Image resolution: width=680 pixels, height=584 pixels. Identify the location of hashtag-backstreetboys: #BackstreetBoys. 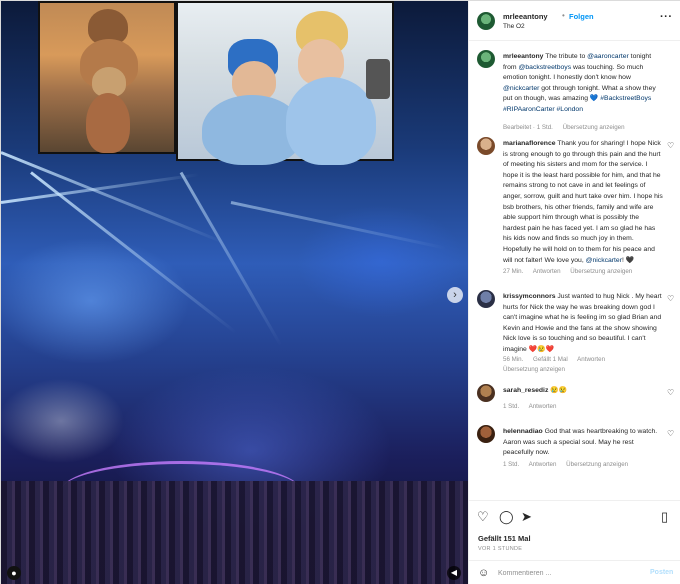
(625, 98).